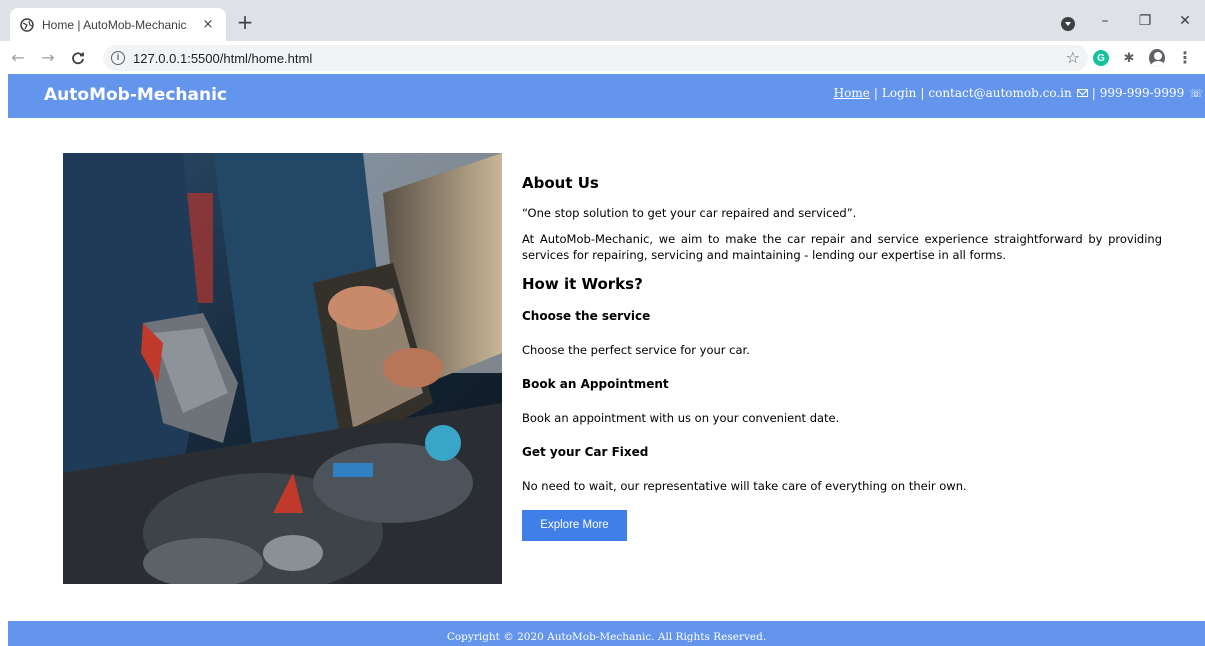  I want to click on nav-login-link: Login, so click(899, 93).